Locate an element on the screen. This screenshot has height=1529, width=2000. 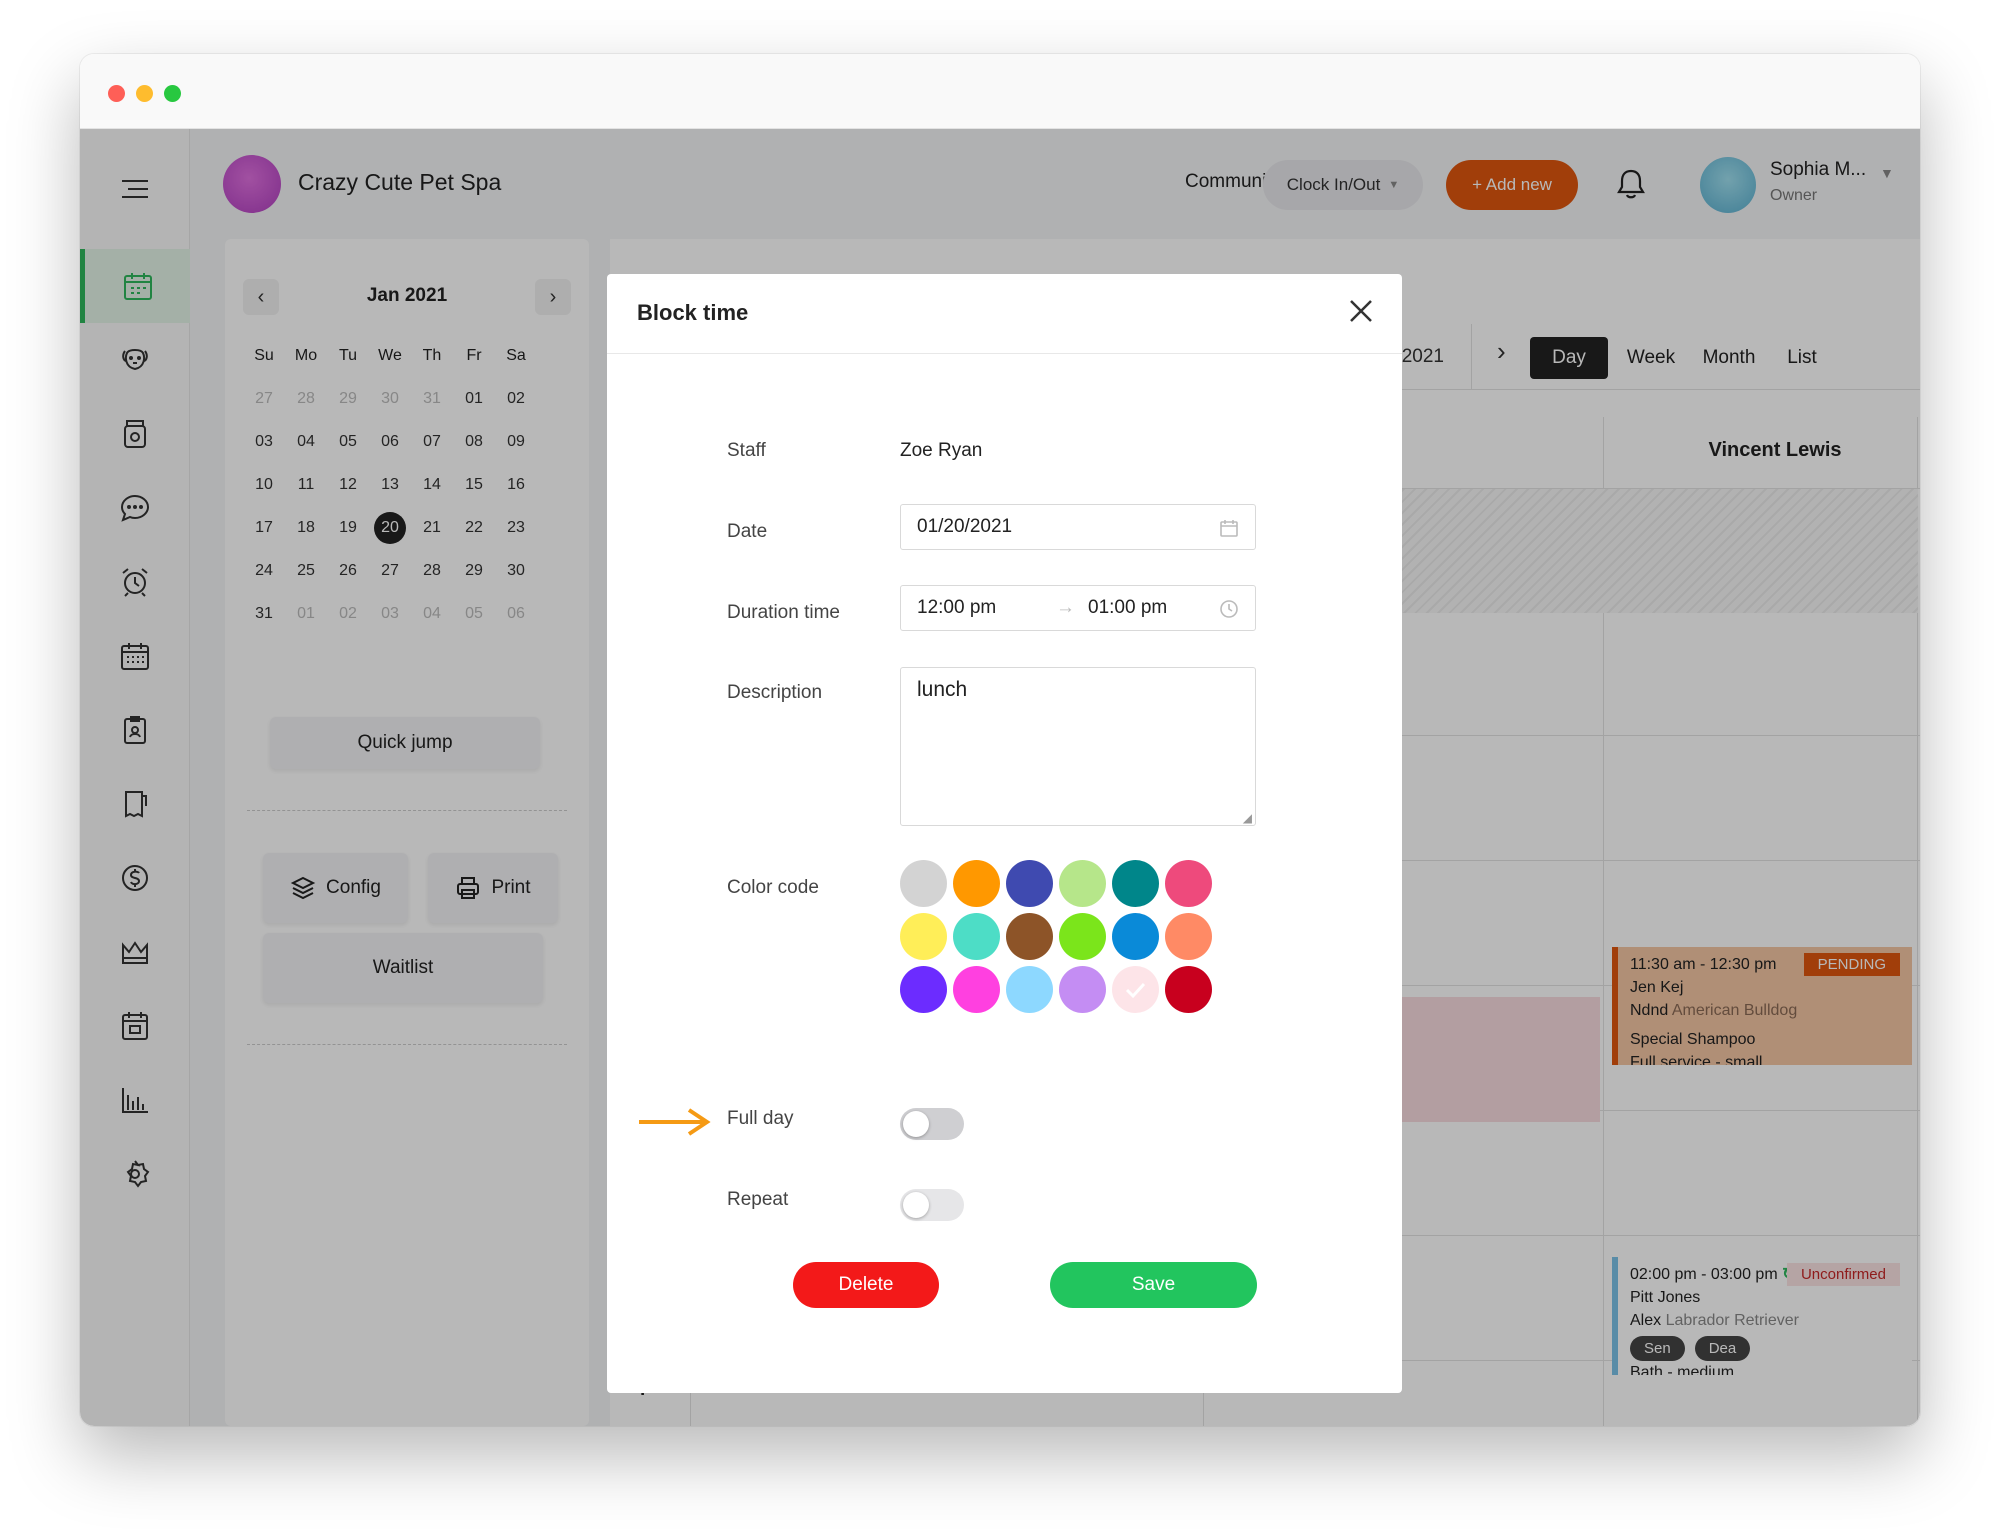
overlay is located at coordinates (135, 777).